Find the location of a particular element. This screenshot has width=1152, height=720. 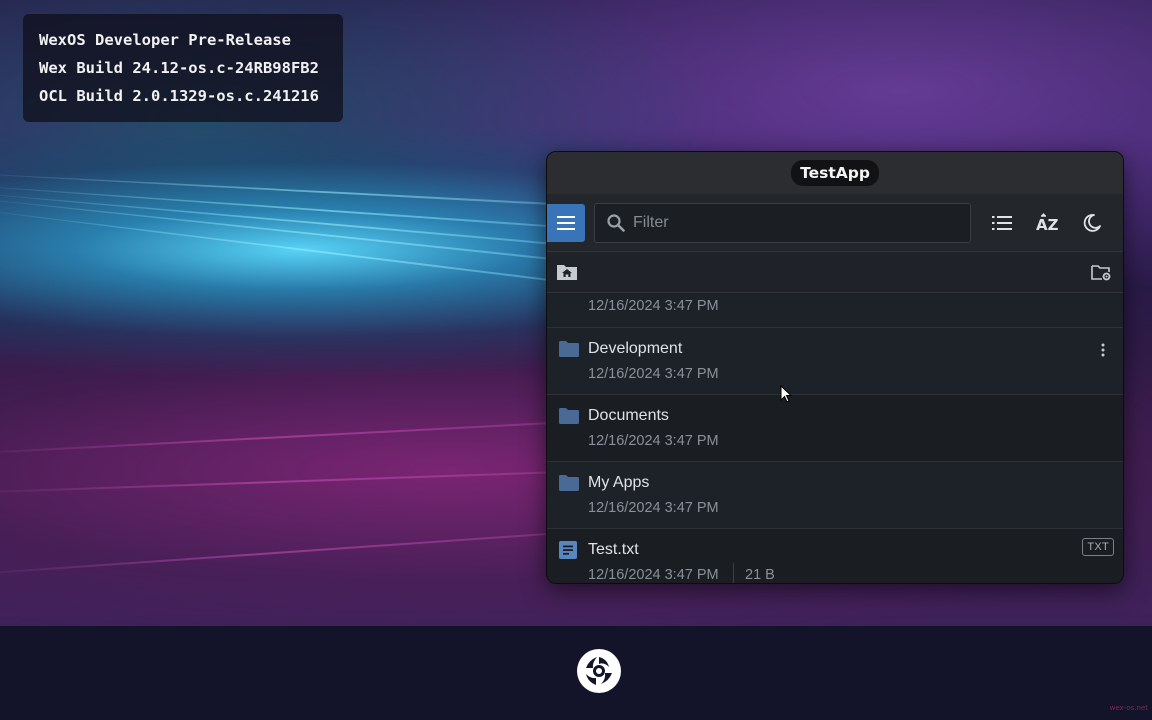

folder-home-icon is located at coordinates (567, 272).